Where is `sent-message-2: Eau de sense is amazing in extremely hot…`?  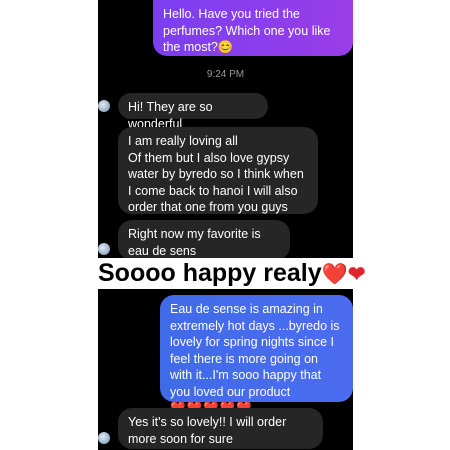
sent-message-2: Eau de sense is amazing in extremely hot… is located at coordinates (256, 355).